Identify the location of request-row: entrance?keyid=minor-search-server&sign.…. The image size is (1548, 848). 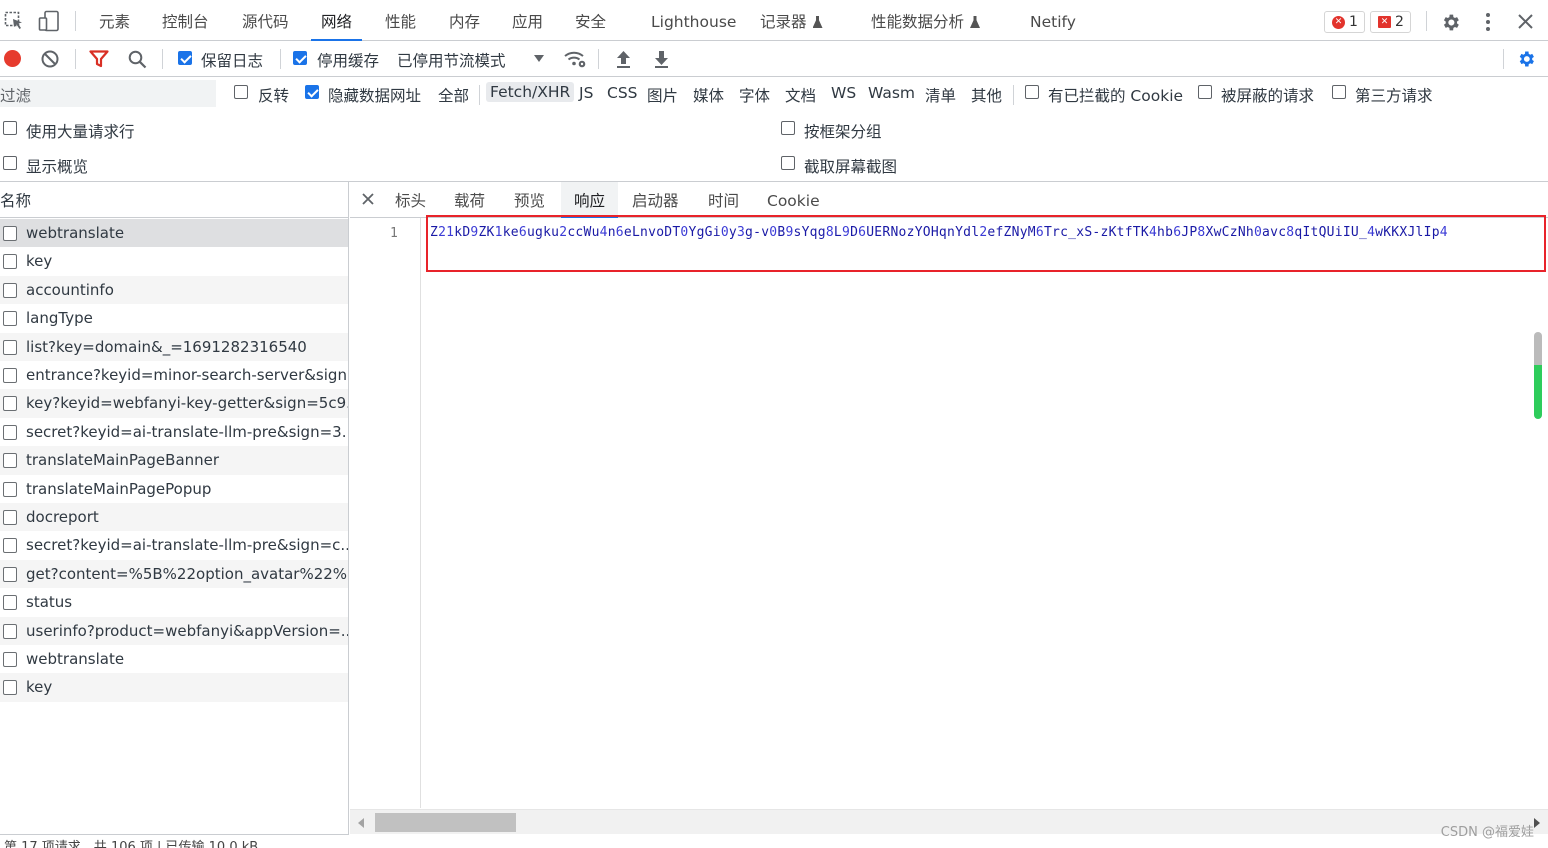
(174, 375).